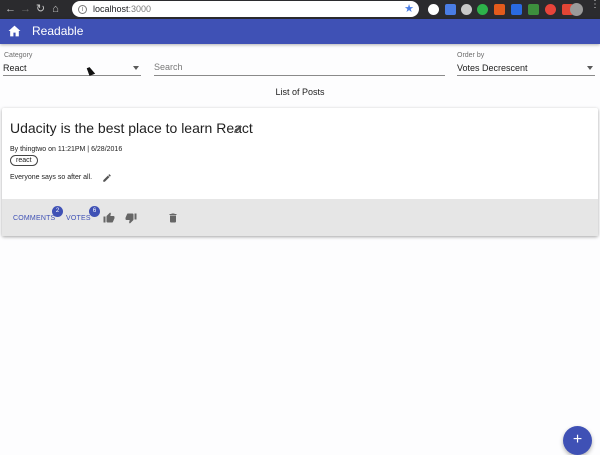  I want to click on extension-5-icon, so click(499, 9).